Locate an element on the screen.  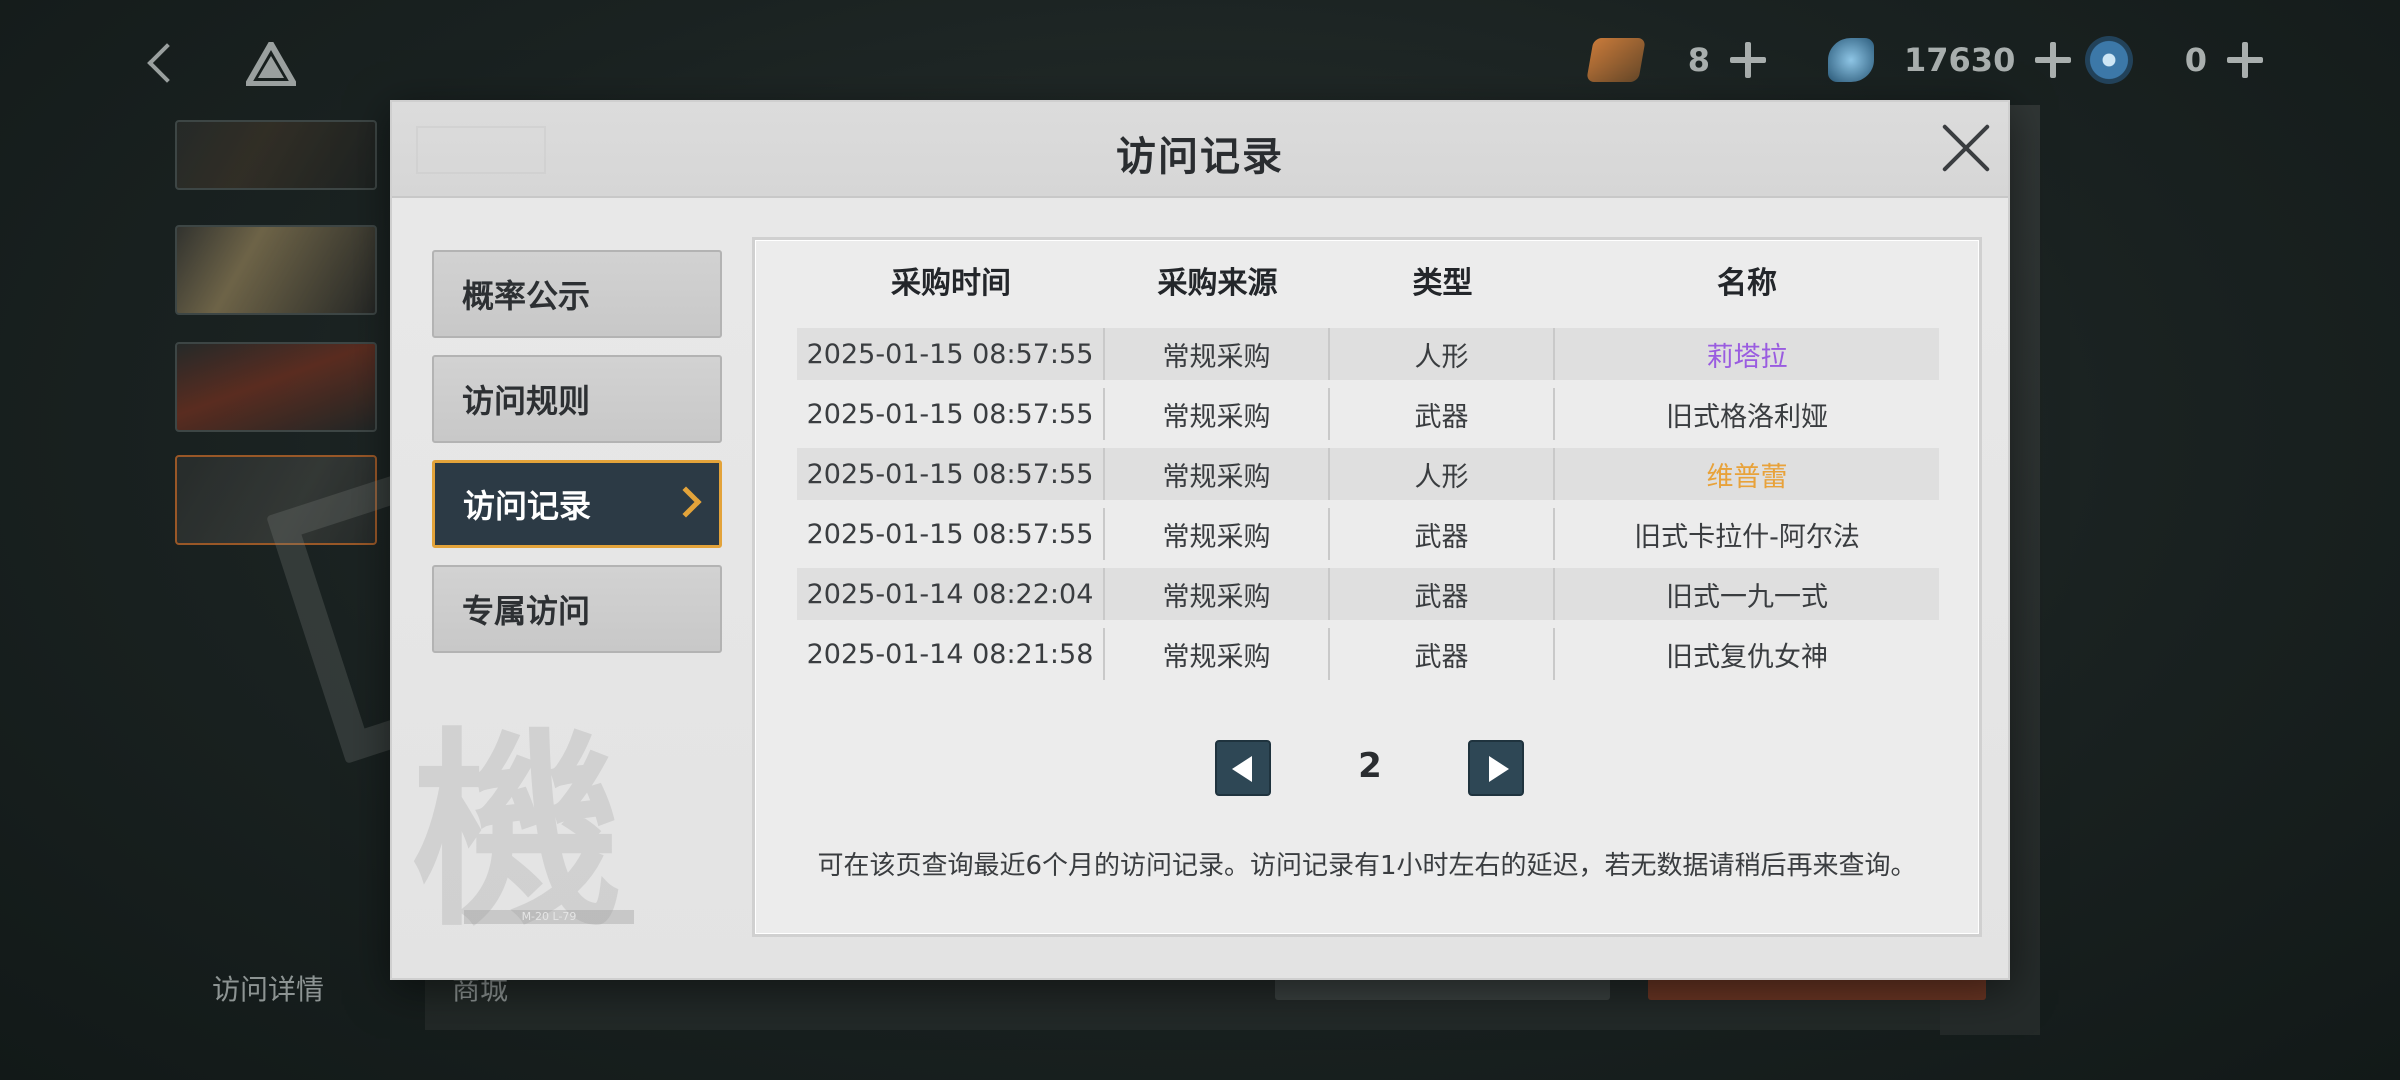
currency-crystal: 17630 is located at coordinates (1950, 60).